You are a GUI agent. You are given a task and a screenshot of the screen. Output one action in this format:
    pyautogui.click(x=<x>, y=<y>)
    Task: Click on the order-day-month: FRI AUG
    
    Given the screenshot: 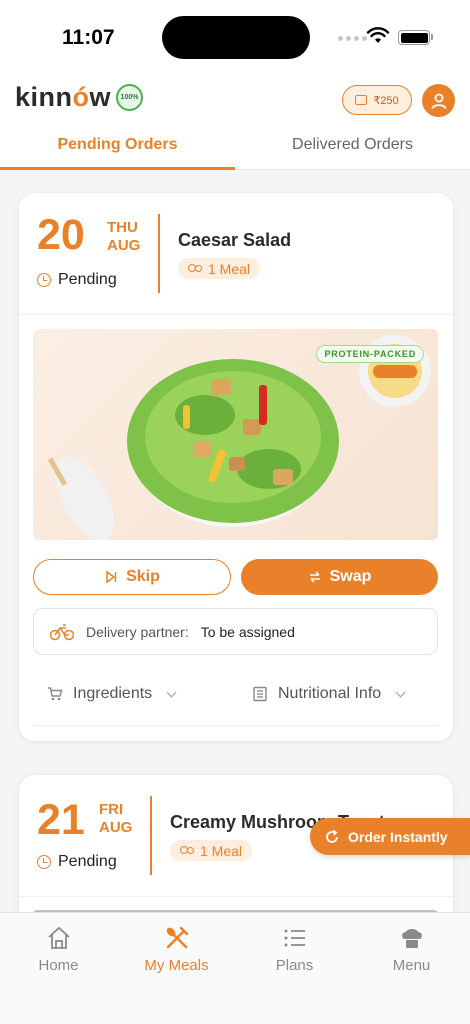 What is the action you would take?
    pyautogui.click(x=116, y=818)
    